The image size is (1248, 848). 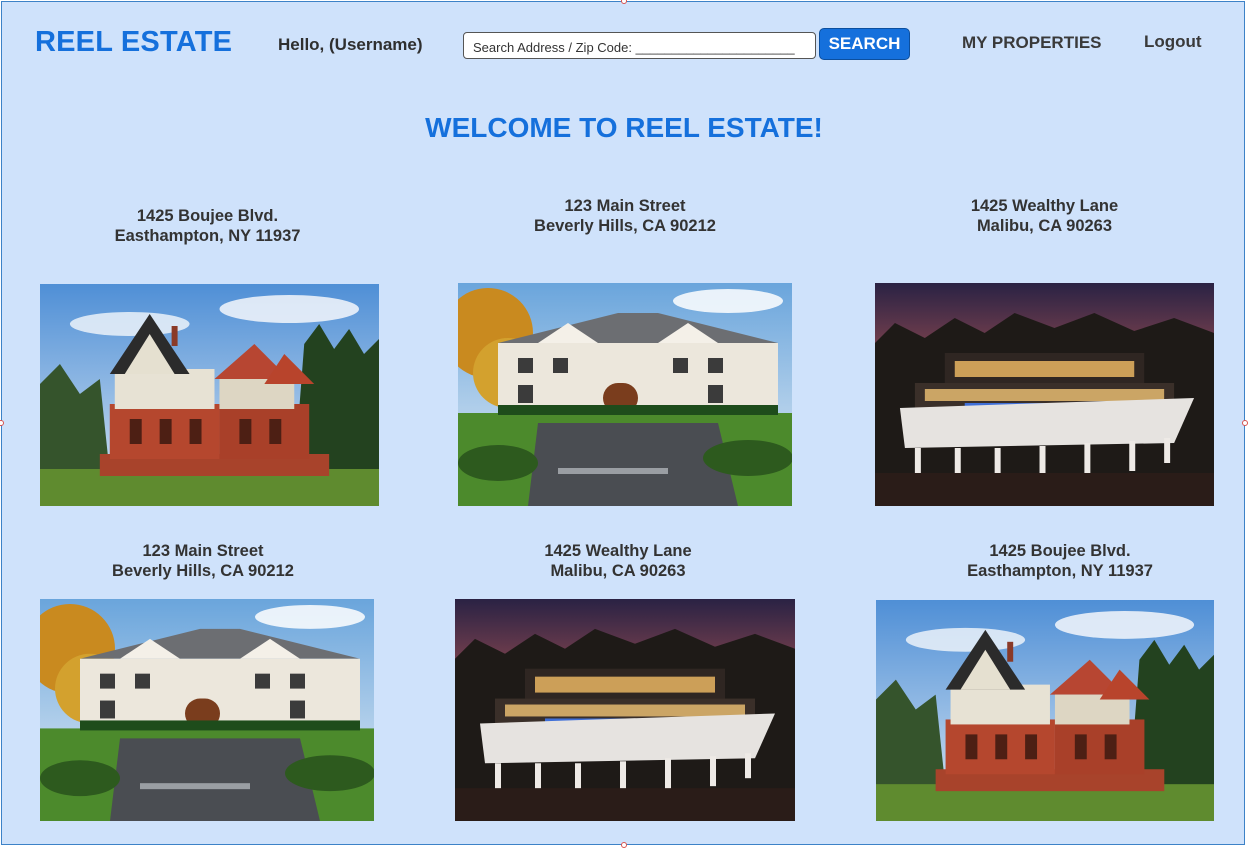 I want to click on resize-handle-bottom, so click(x=624, y=845).